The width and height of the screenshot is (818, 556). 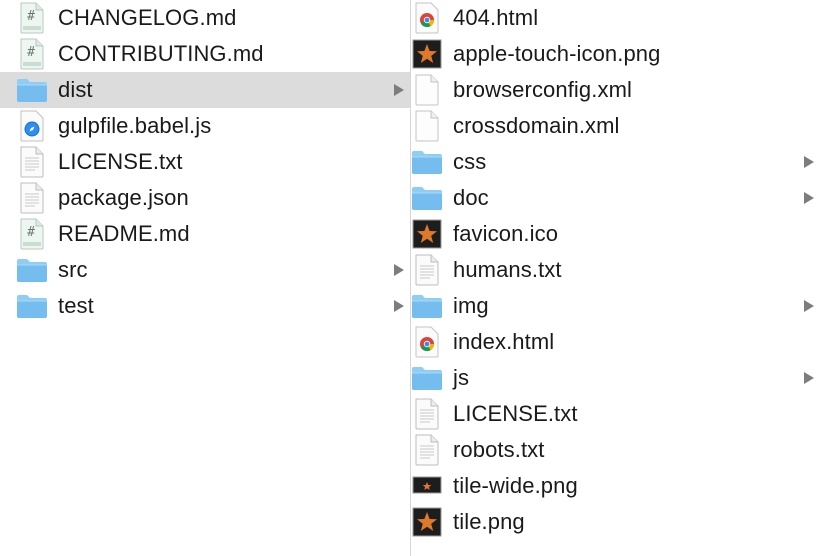 I want to click on safari-file-icon, so click(x=32, y=126).